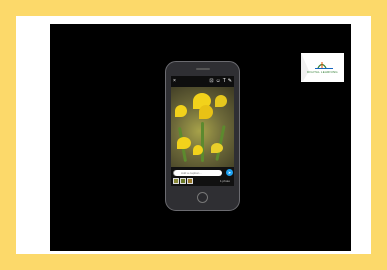  I want to click on home-button, so click(202, 197).